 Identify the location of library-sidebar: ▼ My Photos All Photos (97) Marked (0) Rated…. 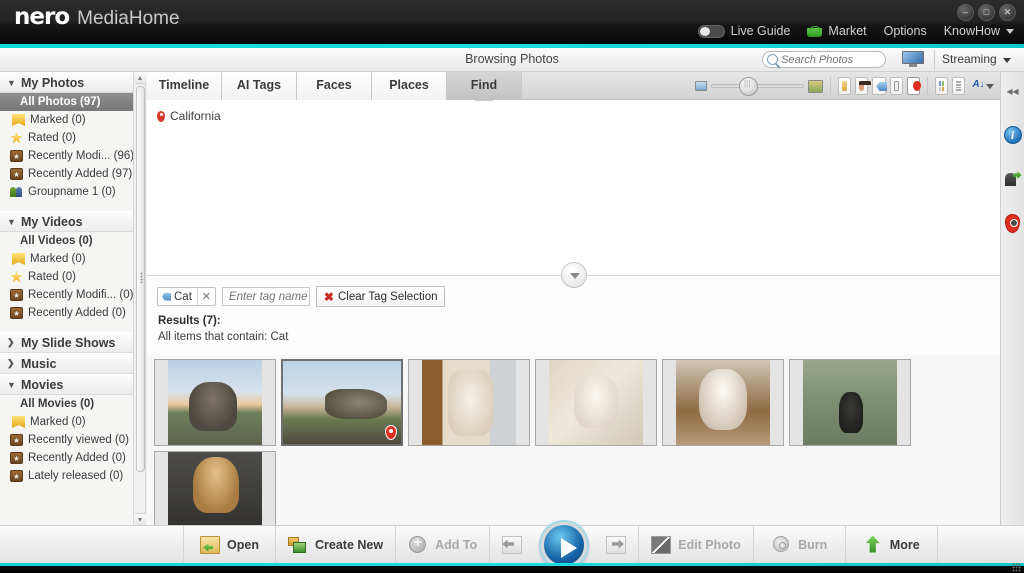
(67, 298).